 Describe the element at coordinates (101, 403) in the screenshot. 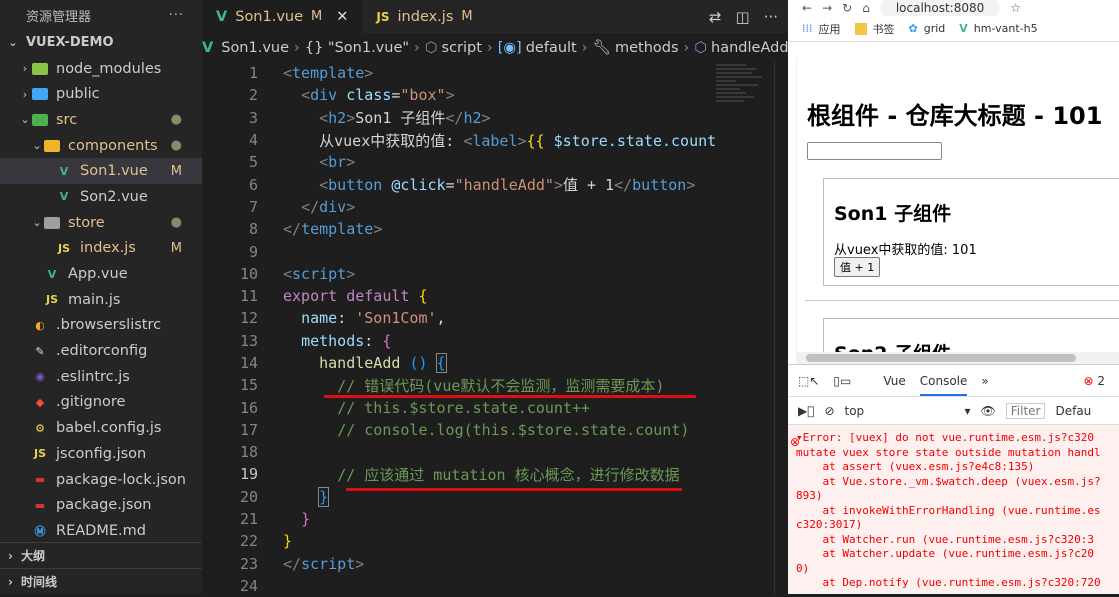

I see `tree-item: ◆ .gitignore` at that location.